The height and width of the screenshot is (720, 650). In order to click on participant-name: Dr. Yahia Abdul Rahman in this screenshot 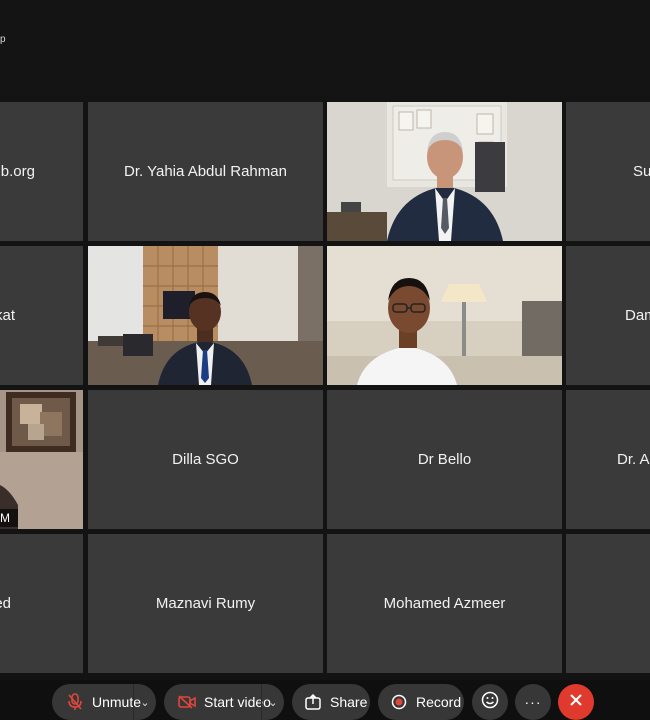, I will do `click(205, 171)`.